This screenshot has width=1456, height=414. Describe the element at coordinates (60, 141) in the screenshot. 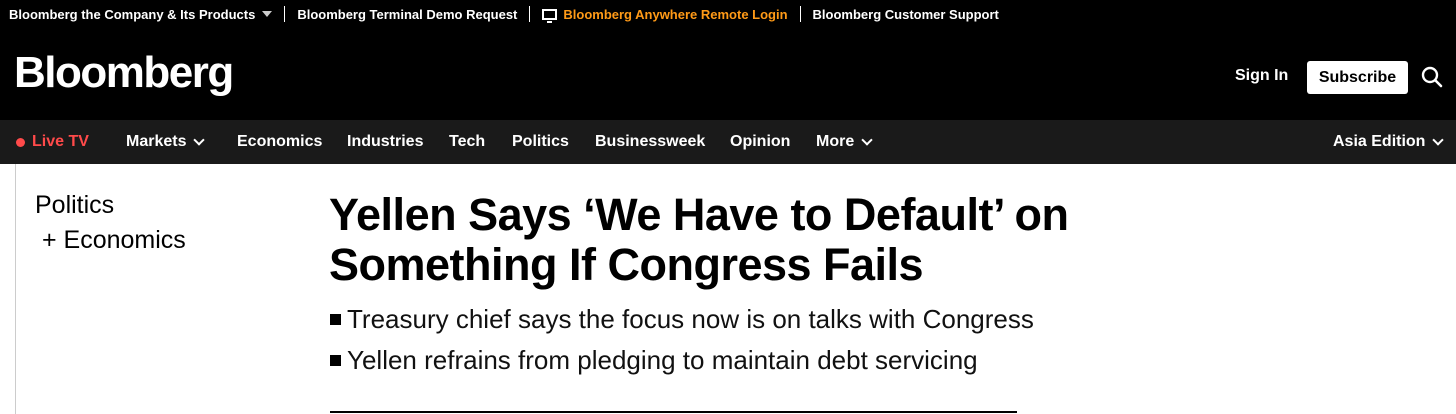

I see `nav-live-tv-label: Live TV` at that location.